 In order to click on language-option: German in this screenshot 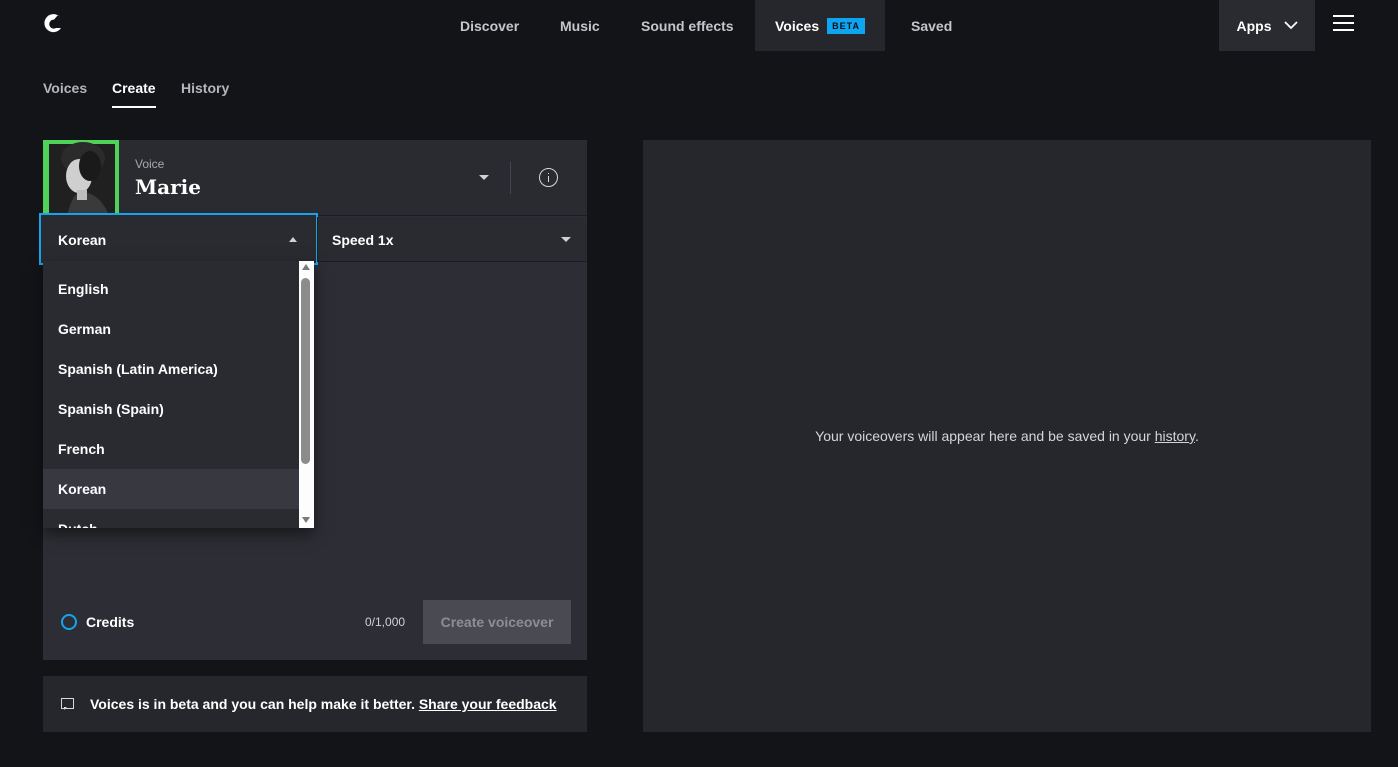, I will do `click(171, 329)`.